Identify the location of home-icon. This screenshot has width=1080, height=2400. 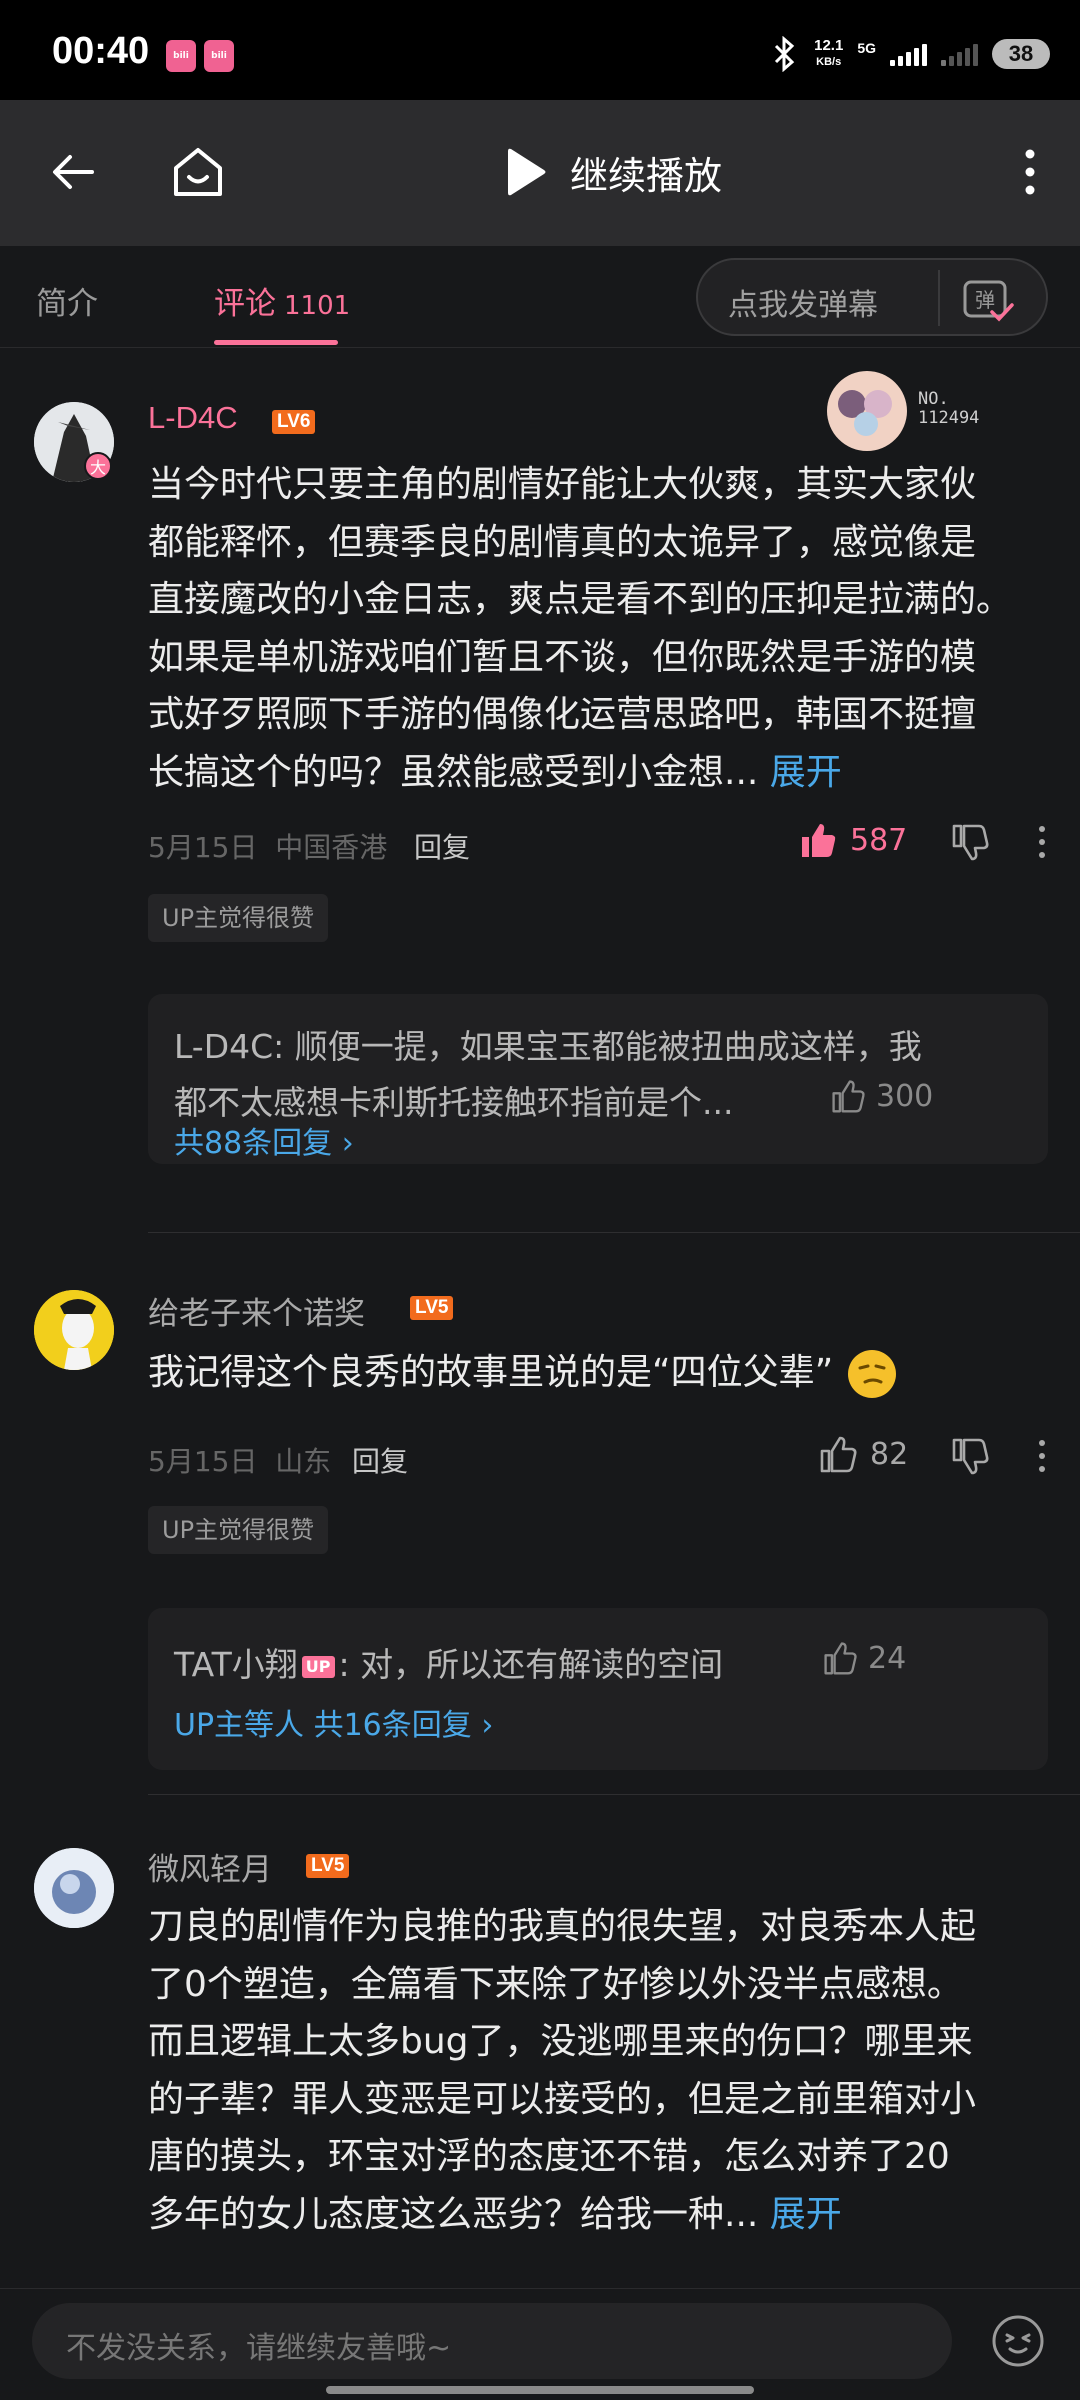
(198, 172).